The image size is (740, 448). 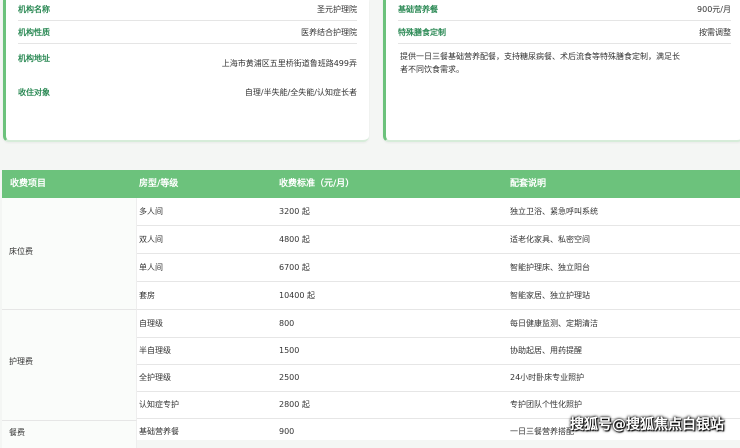 What do you see at coordinates (69, 254) in the screenshot?
I see `group-bed-fee: 床位费` at bounding box center [69, 254].